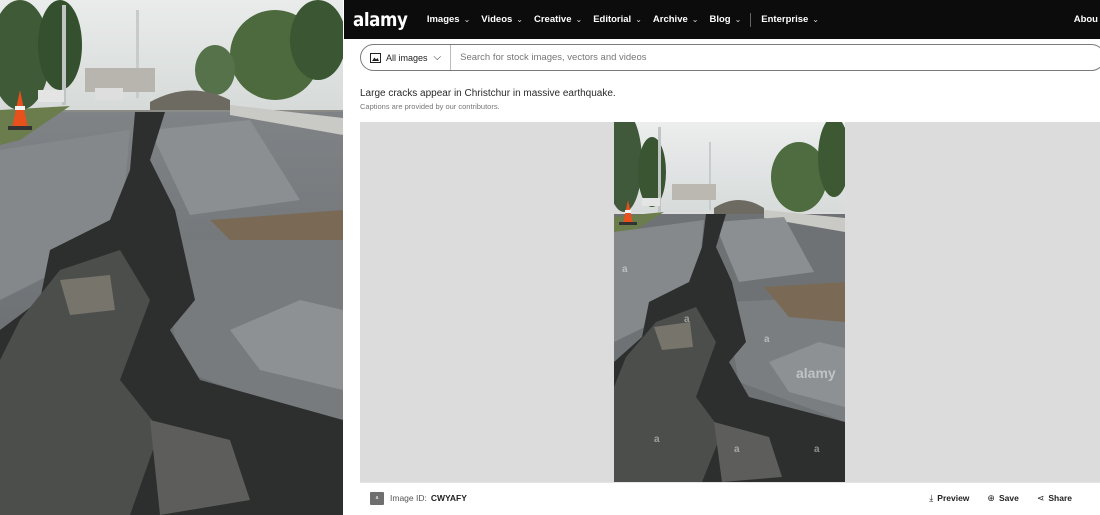 This screenshot has width=1100, height=515. Describe the element at coordinates (751, 19) in the screenshot. I see `nav-divider` at that location.